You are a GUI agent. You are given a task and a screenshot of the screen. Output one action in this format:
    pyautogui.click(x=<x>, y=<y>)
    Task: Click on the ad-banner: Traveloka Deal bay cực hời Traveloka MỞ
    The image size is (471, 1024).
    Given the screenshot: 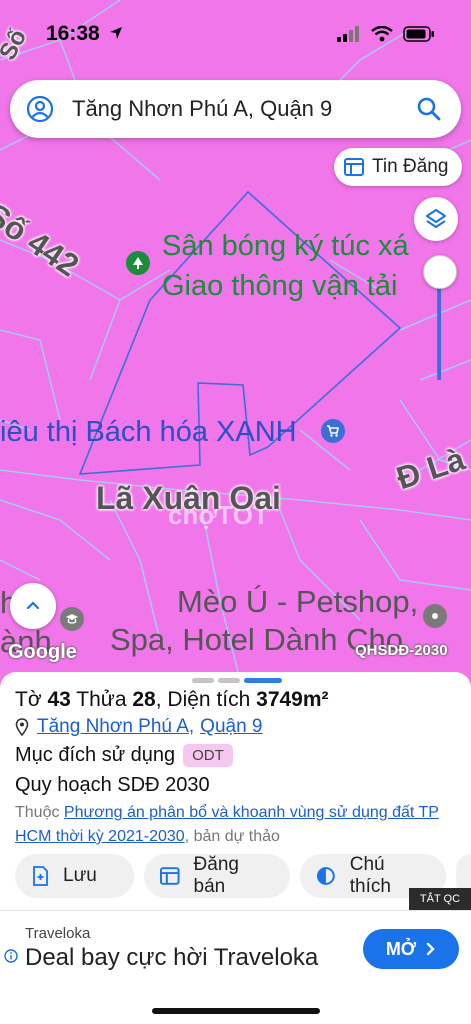 What is the action you would take?
    pyautogui.click(x=235, y=950)
    